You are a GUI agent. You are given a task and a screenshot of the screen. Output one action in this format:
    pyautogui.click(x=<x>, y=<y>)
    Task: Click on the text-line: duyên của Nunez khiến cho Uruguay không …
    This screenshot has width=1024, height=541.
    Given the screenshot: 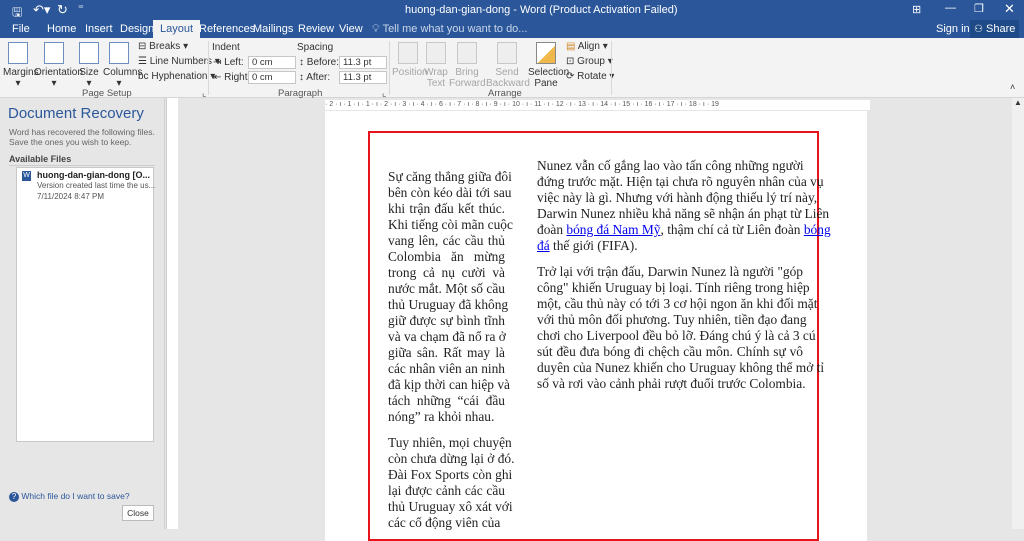 What is the action you would take?
    pyautogui.click(x=681, y=367)
    